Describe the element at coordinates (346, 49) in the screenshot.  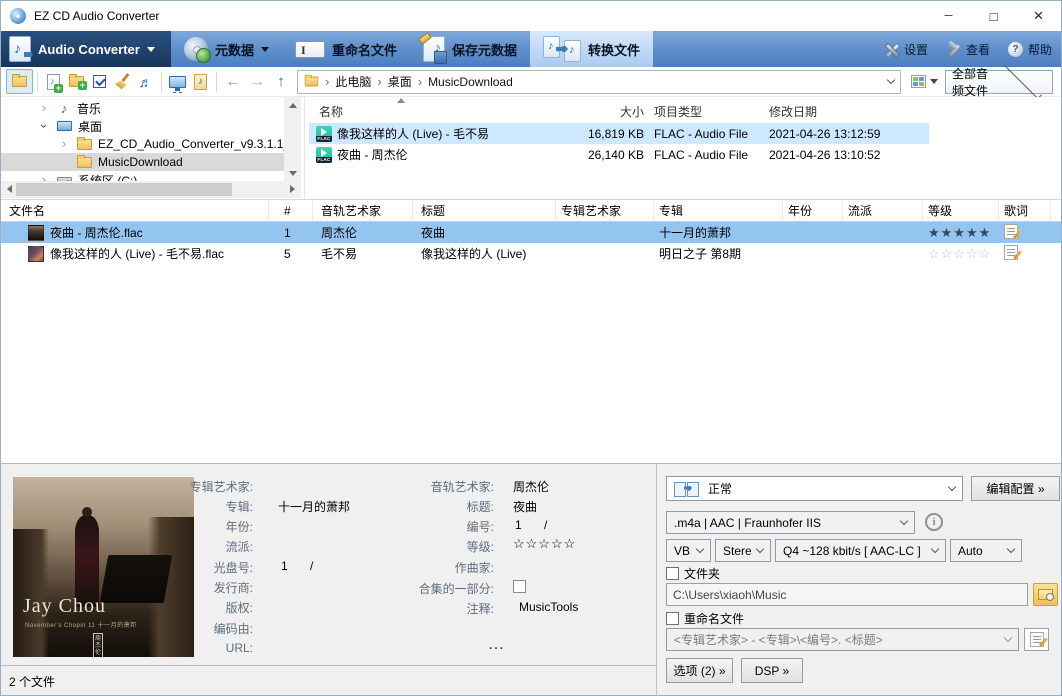
I see `rename-files-button: 重命名文件` at that location.